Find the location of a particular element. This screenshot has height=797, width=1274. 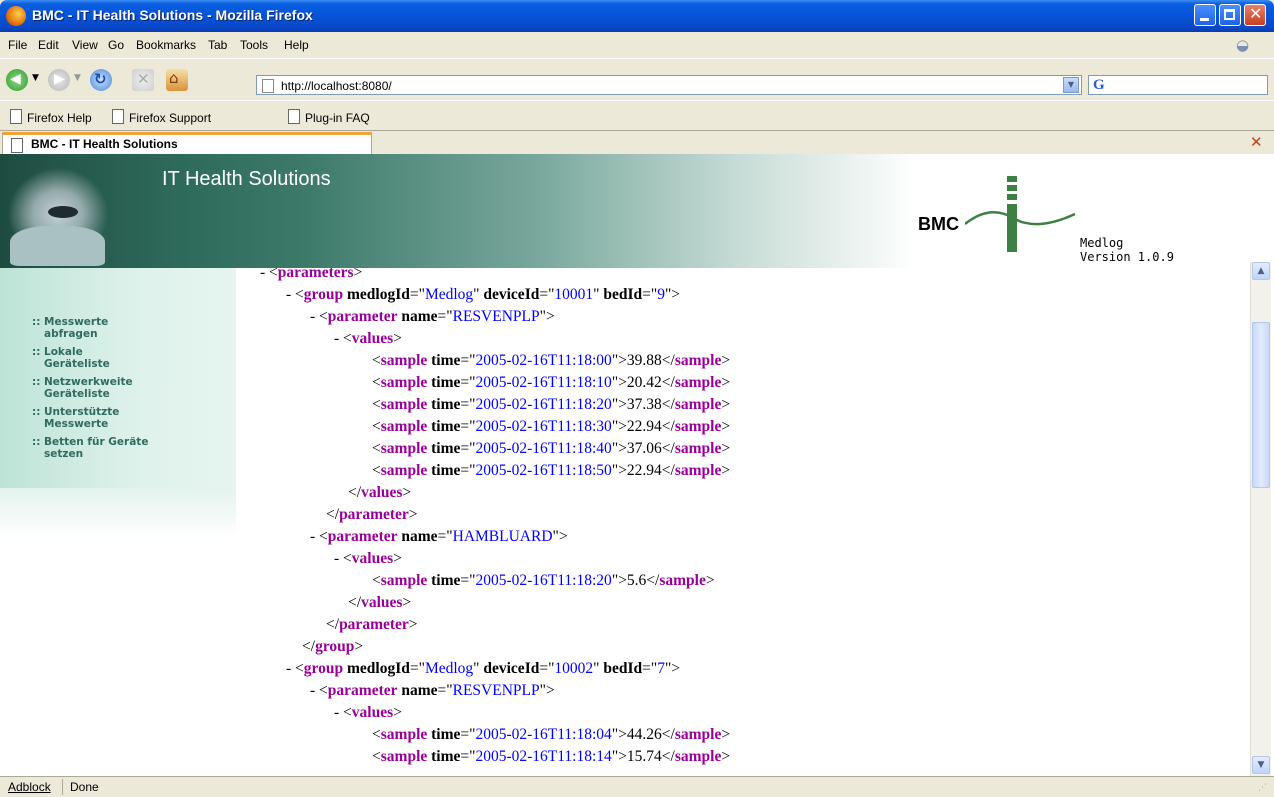

tab-page-icon is located at coordinates (17, 145).